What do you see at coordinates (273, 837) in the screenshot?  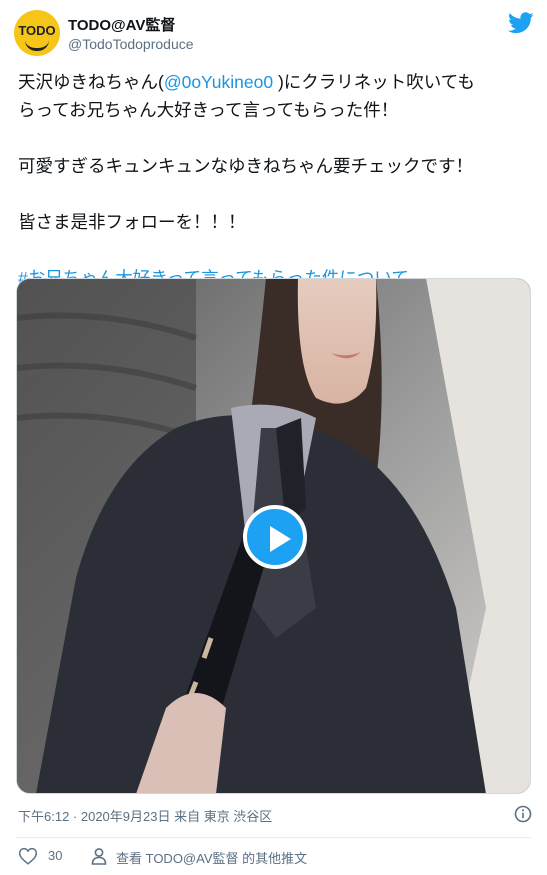 I see `divider` at bounding box center [273, 837].